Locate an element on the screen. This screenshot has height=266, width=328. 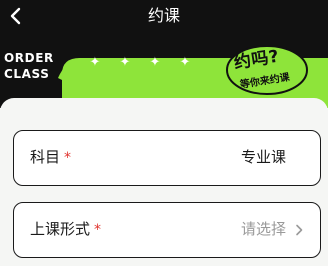
subject-value: 专业课 is located at coordinates (263, 157).